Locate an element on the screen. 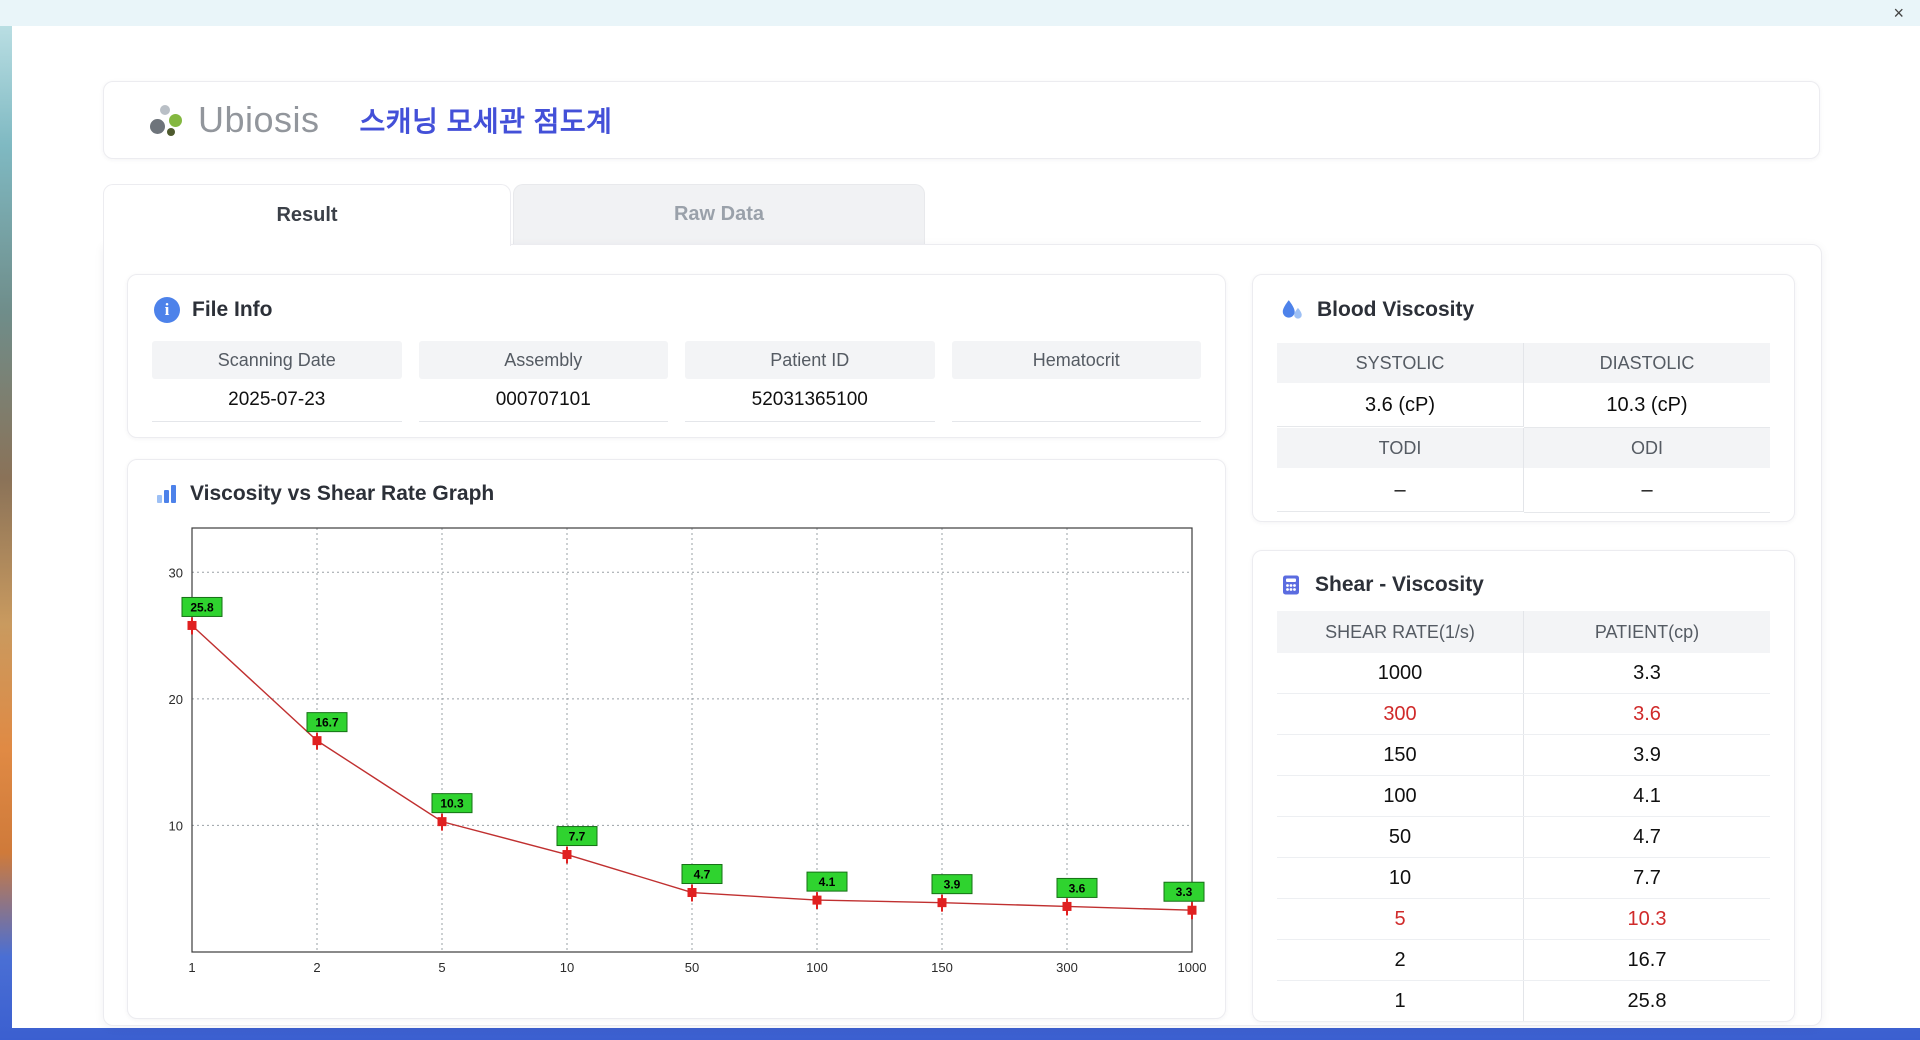  field-value: 000707101 is located at coordinates (543, 400).